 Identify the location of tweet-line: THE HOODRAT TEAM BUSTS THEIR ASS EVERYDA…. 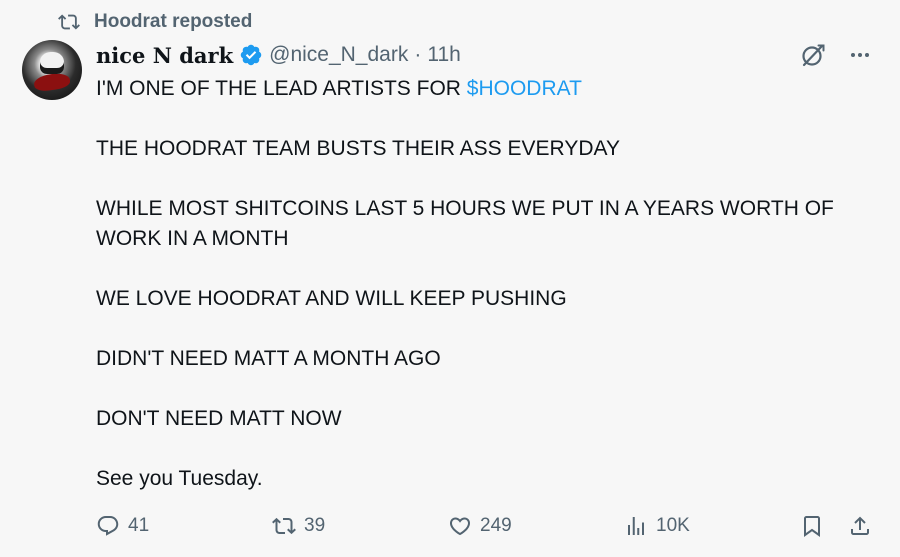
(358, 148).